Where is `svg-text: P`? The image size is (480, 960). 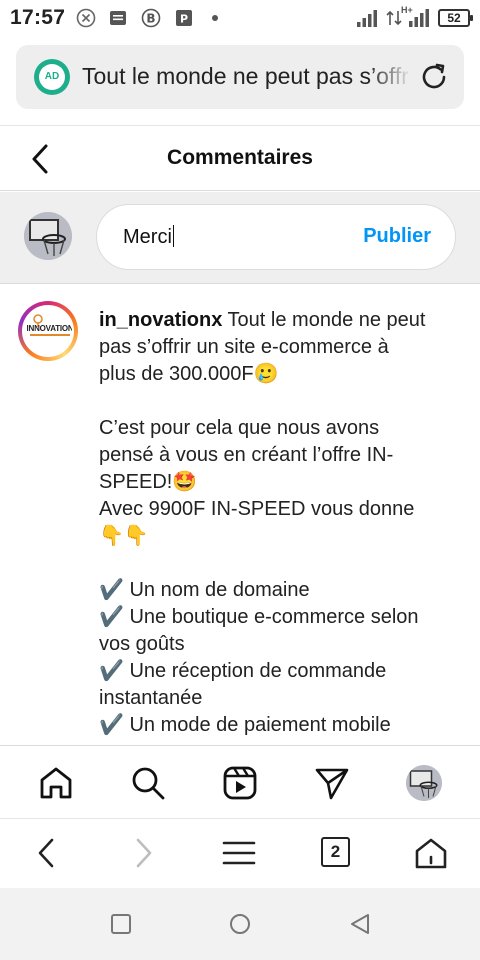
svg-text: P is located at coordinates (184, 19).